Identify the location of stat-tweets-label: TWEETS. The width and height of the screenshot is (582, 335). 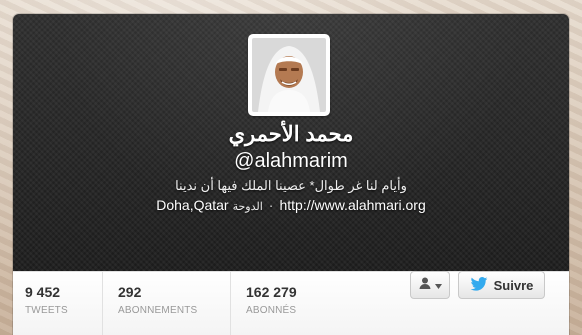
(46, 310).